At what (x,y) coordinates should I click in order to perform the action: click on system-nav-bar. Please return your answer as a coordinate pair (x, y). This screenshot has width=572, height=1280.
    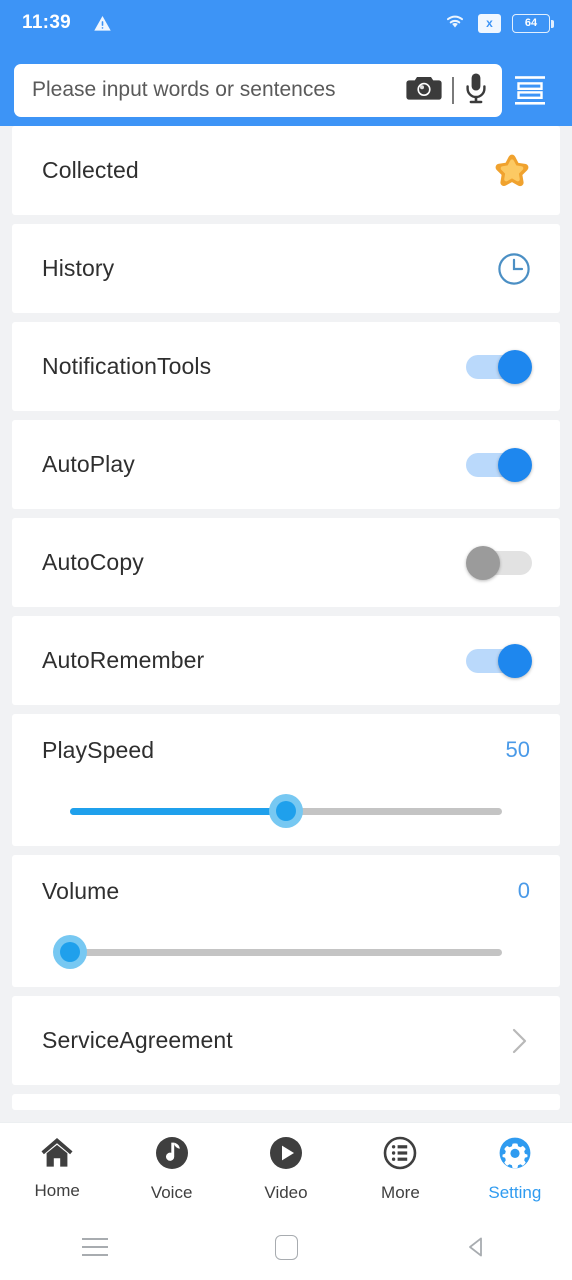
    Looking at the image, I should click on (286, 1247).